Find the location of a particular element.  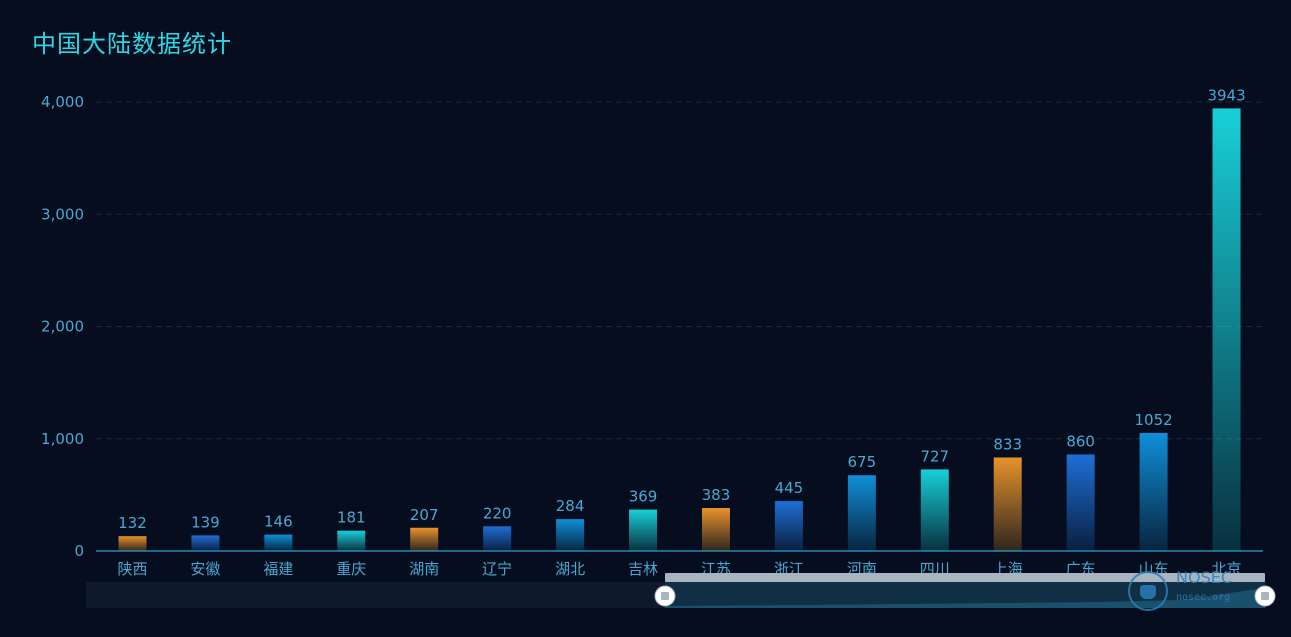

data-label: 207 is located at coordinates (424, 515).